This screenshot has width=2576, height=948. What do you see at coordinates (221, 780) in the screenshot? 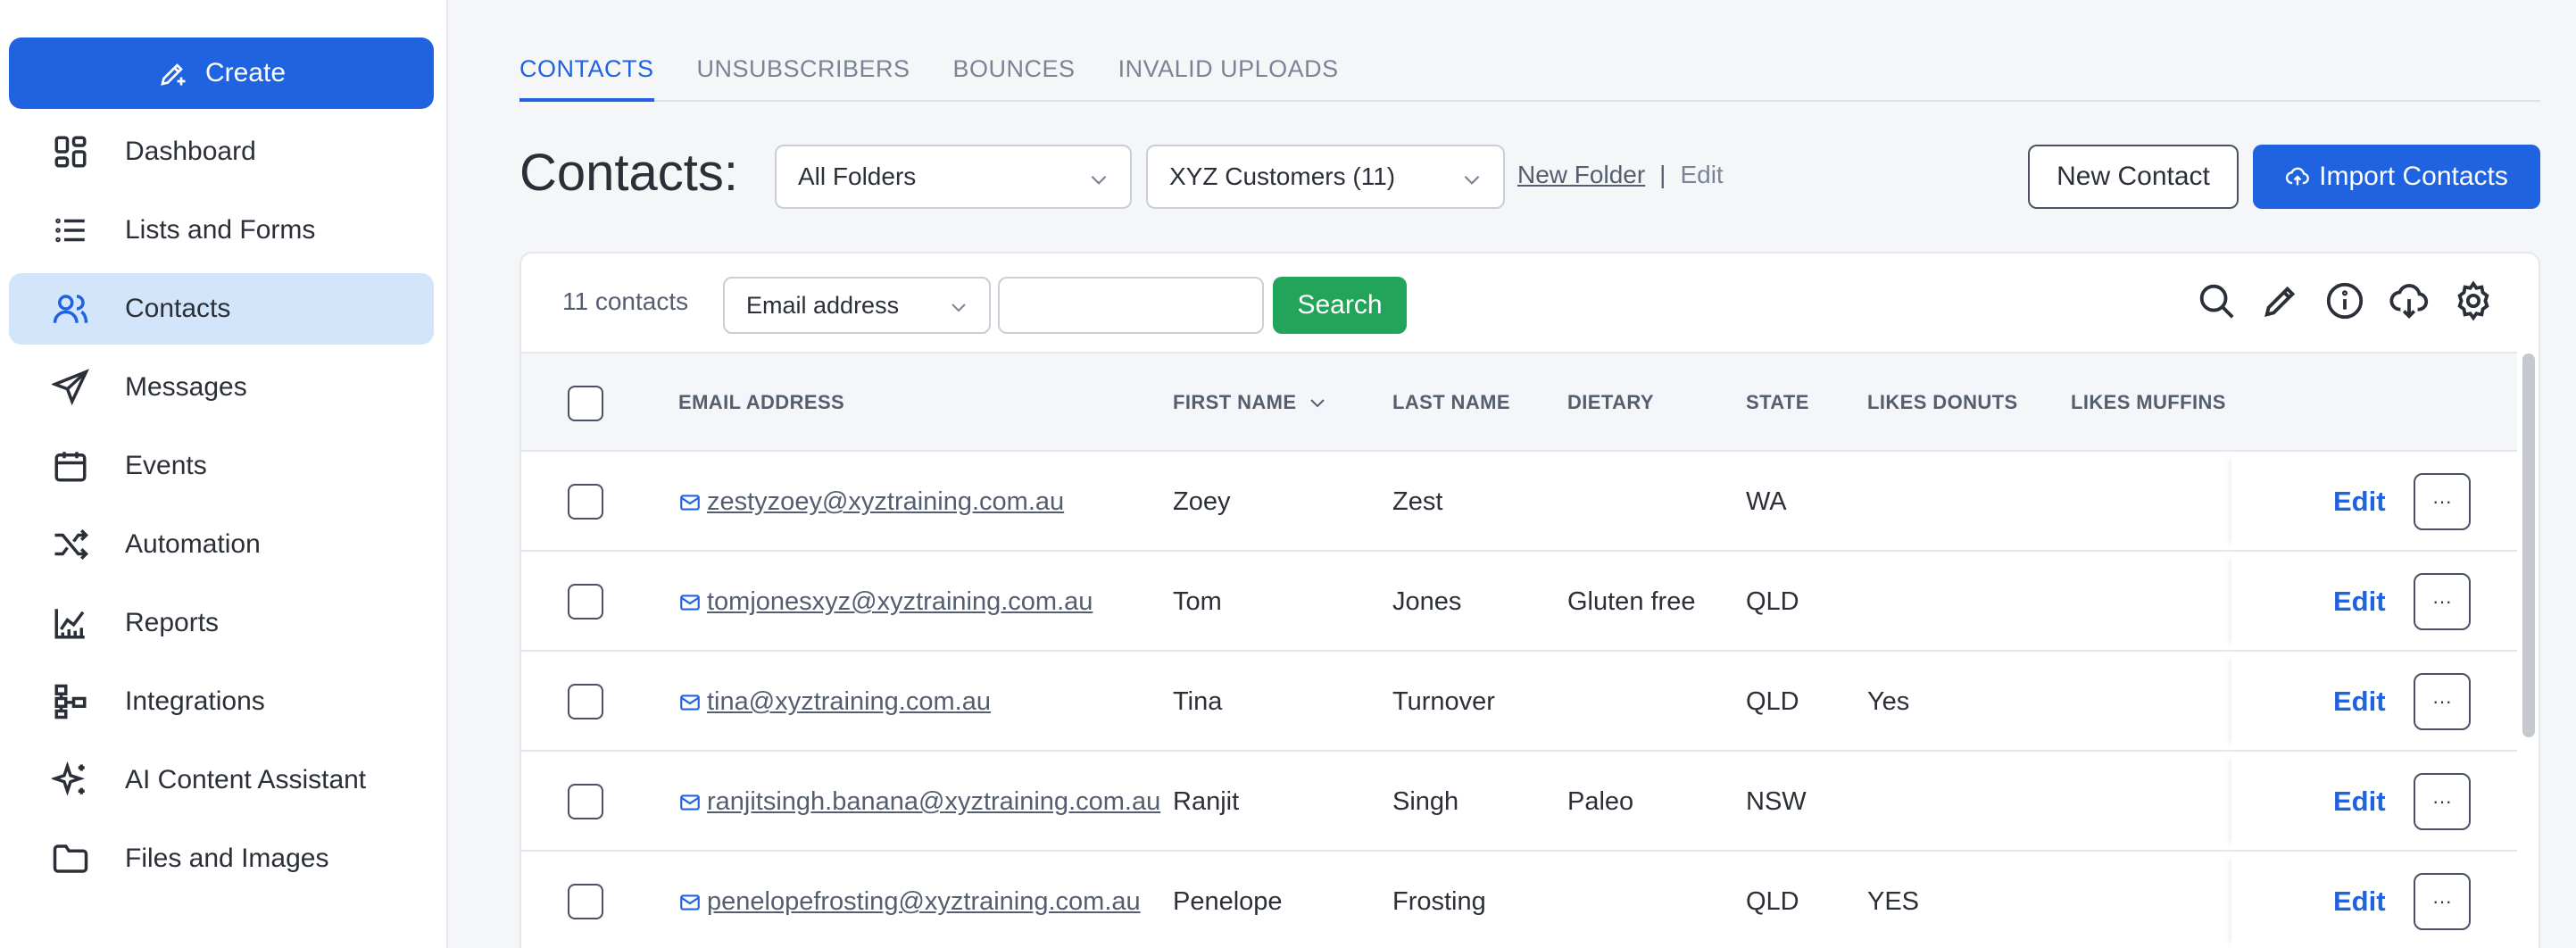
I see `sidebar-item-ai-content-assistant: AI Content Assistant` at bounding box center [221, 780].